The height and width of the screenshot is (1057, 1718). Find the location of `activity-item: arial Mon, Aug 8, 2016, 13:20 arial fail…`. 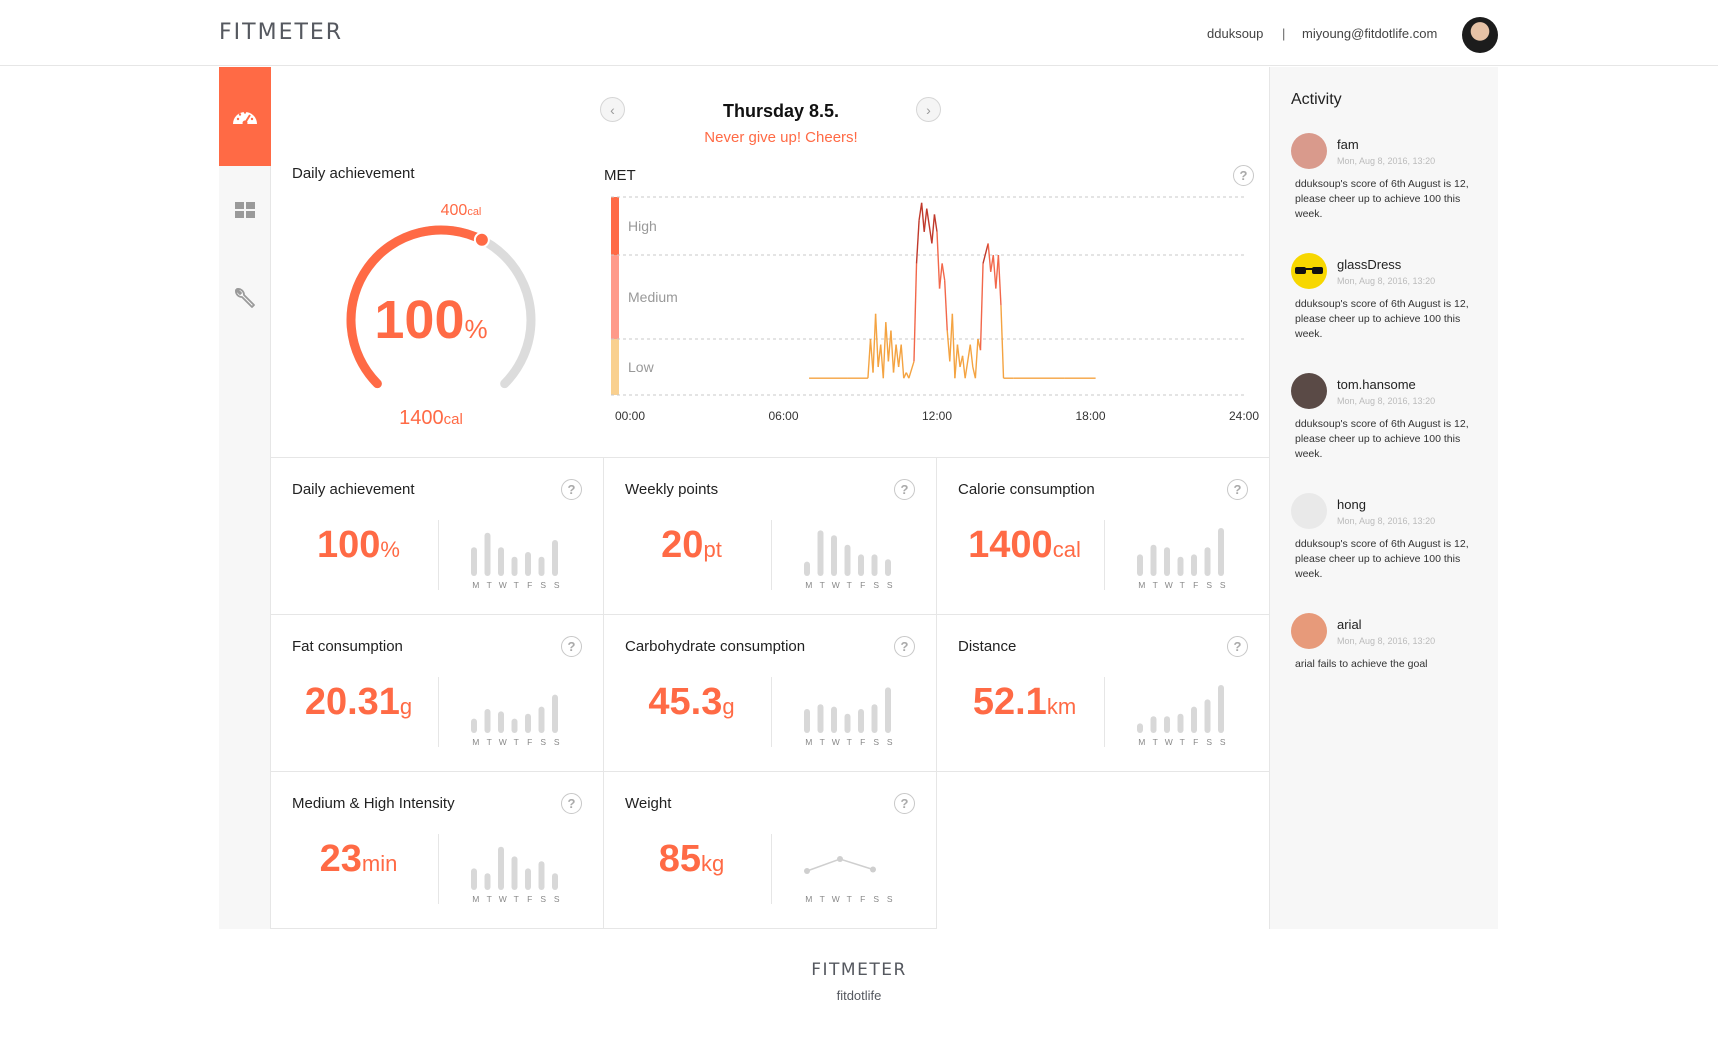

activity-item: arial Mon, Aug 8, 2016, 13:20 arial fail… is located at coordinates (1391, 663).